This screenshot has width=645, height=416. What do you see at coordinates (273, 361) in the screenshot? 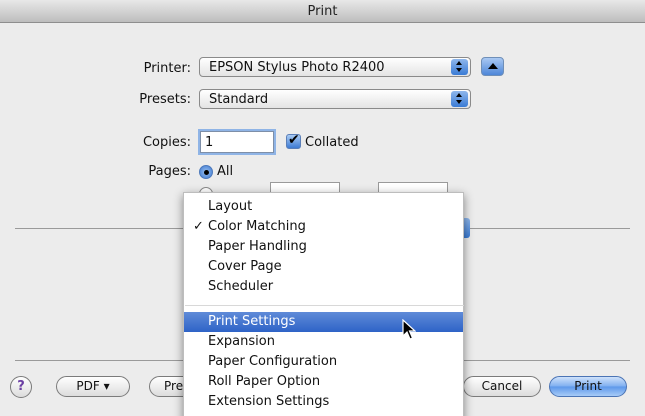
I see `menu-item-label: Paper Configuration` at bounding box center [273, 361].